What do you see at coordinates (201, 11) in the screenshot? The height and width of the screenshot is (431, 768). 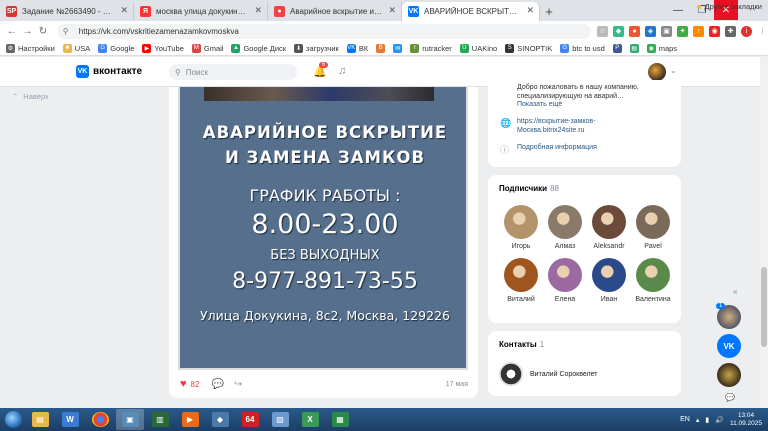 I see `tab-1: Я москва улица докукина 8 стр 2 и ✕` at bounding box center [201, 11].